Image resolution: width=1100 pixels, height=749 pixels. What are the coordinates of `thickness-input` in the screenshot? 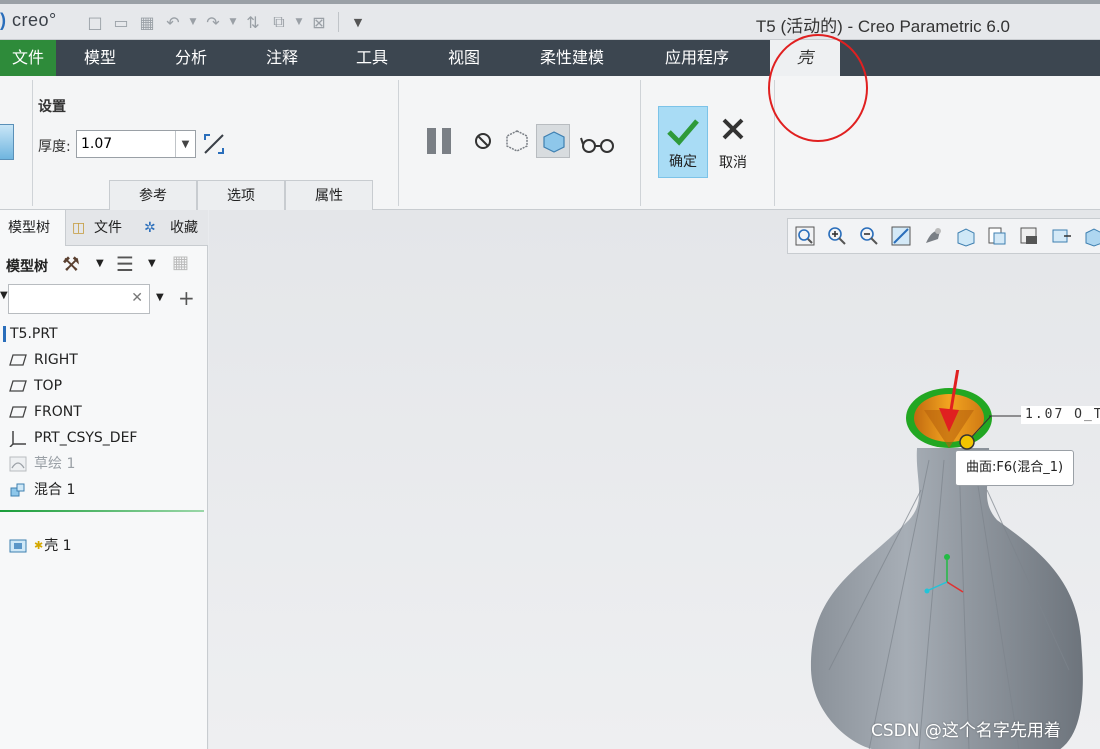 It's located at (126, 144).